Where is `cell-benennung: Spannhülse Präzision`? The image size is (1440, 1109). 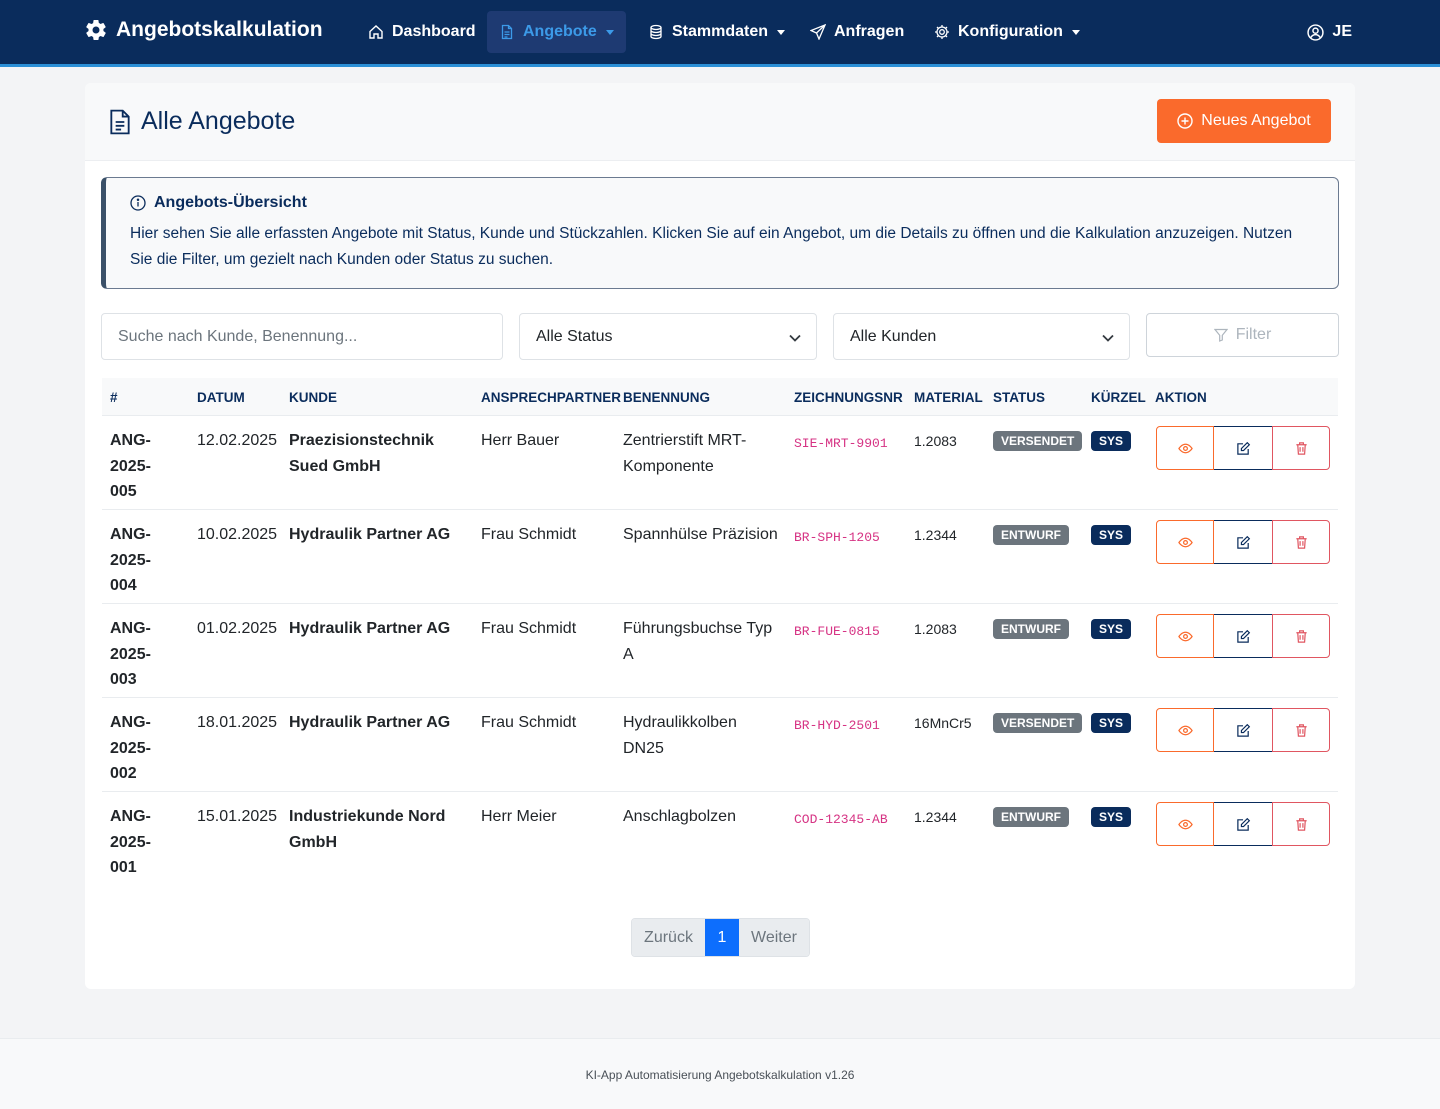 cell-benennung: Spannhülse Präzision is located at coordinates (700, 534).